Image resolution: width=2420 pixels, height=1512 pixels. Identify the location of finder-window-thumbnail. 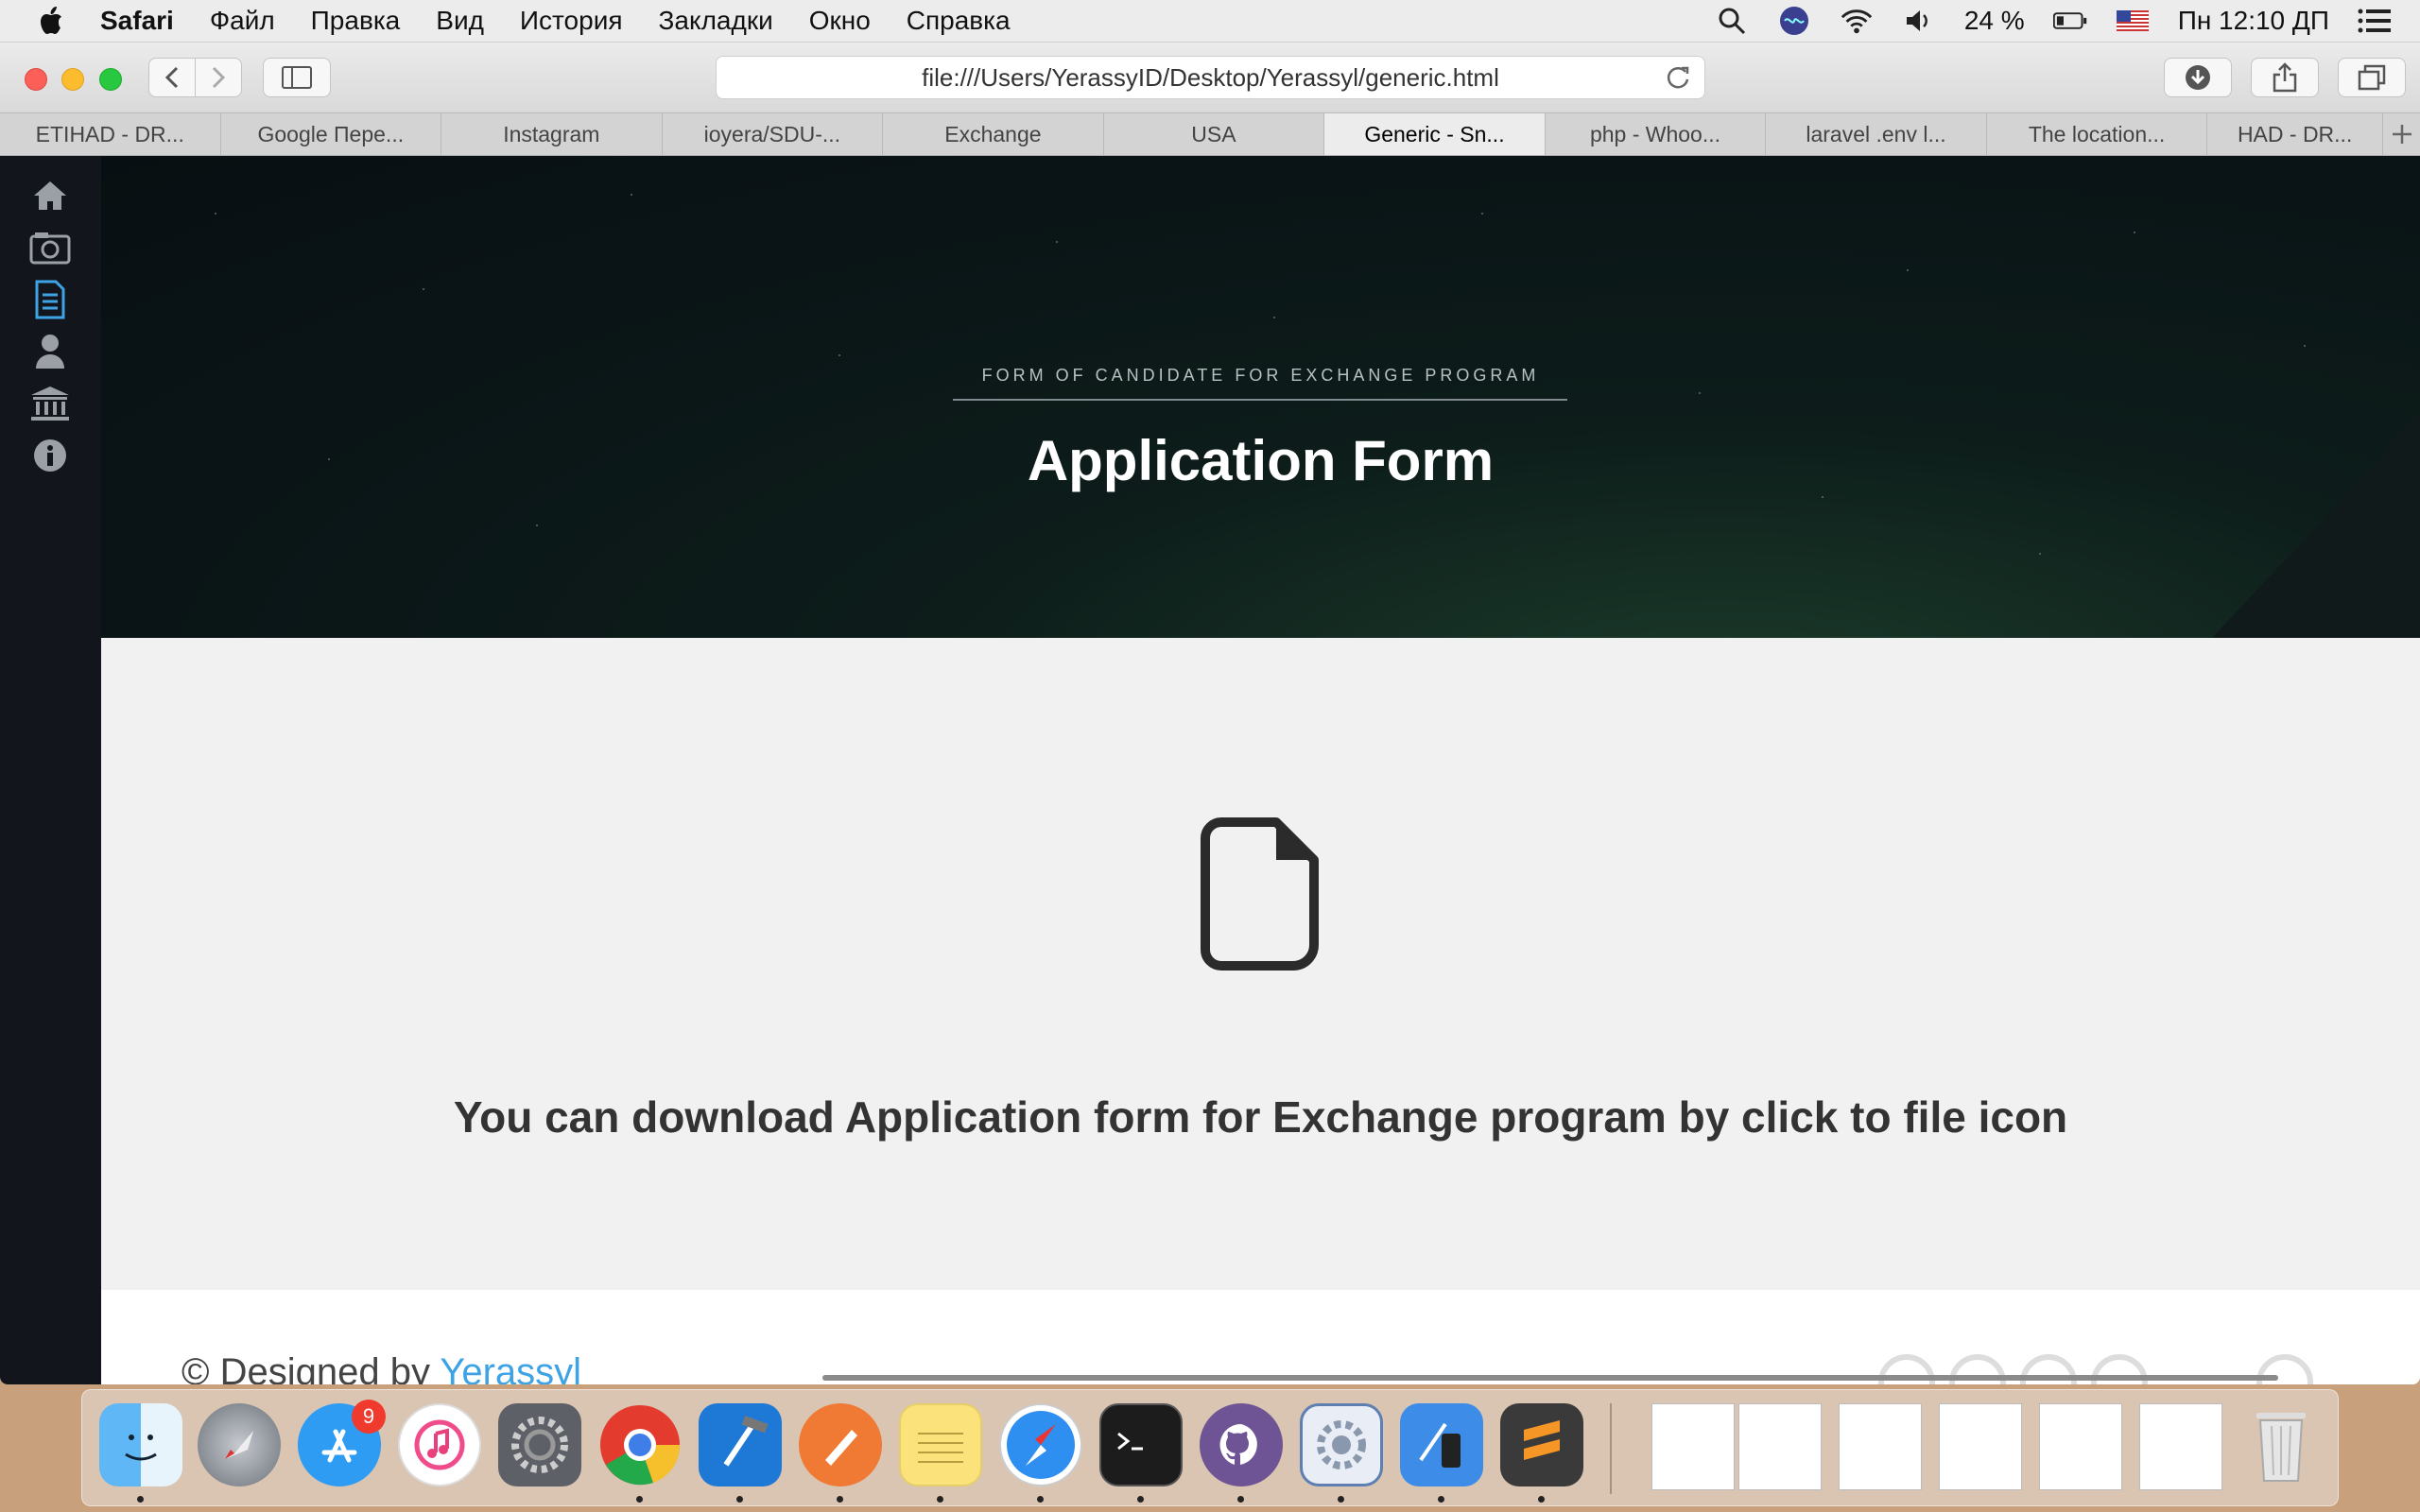
(1780, 1446).